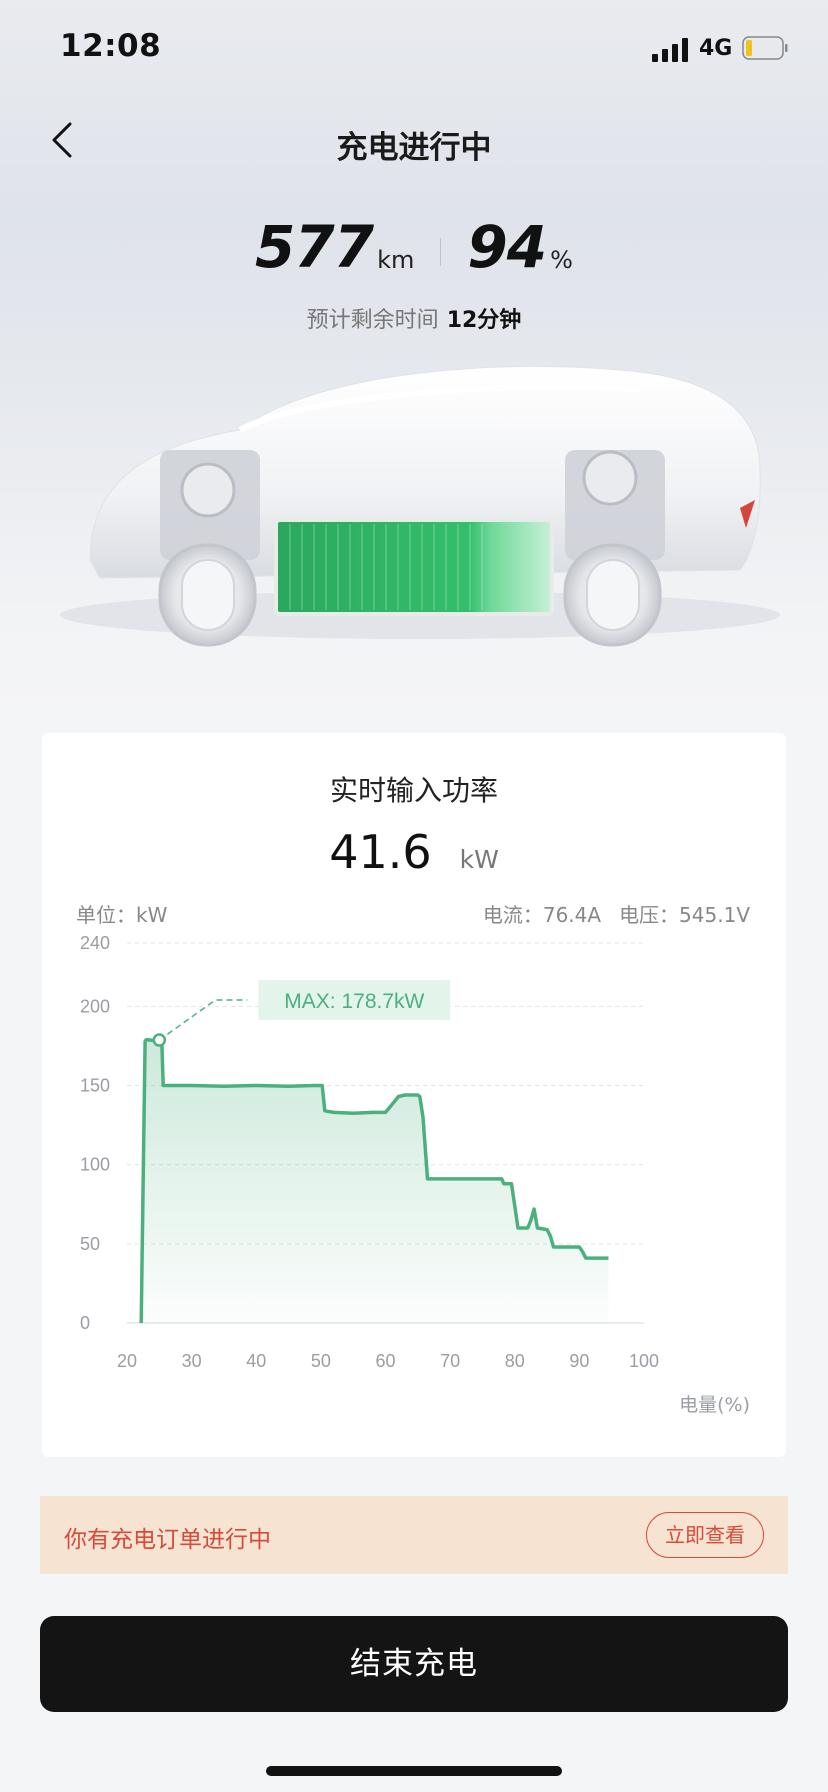 This screenshot has width=828, height=1792. I want to click on series-area, so click(375, 1181).